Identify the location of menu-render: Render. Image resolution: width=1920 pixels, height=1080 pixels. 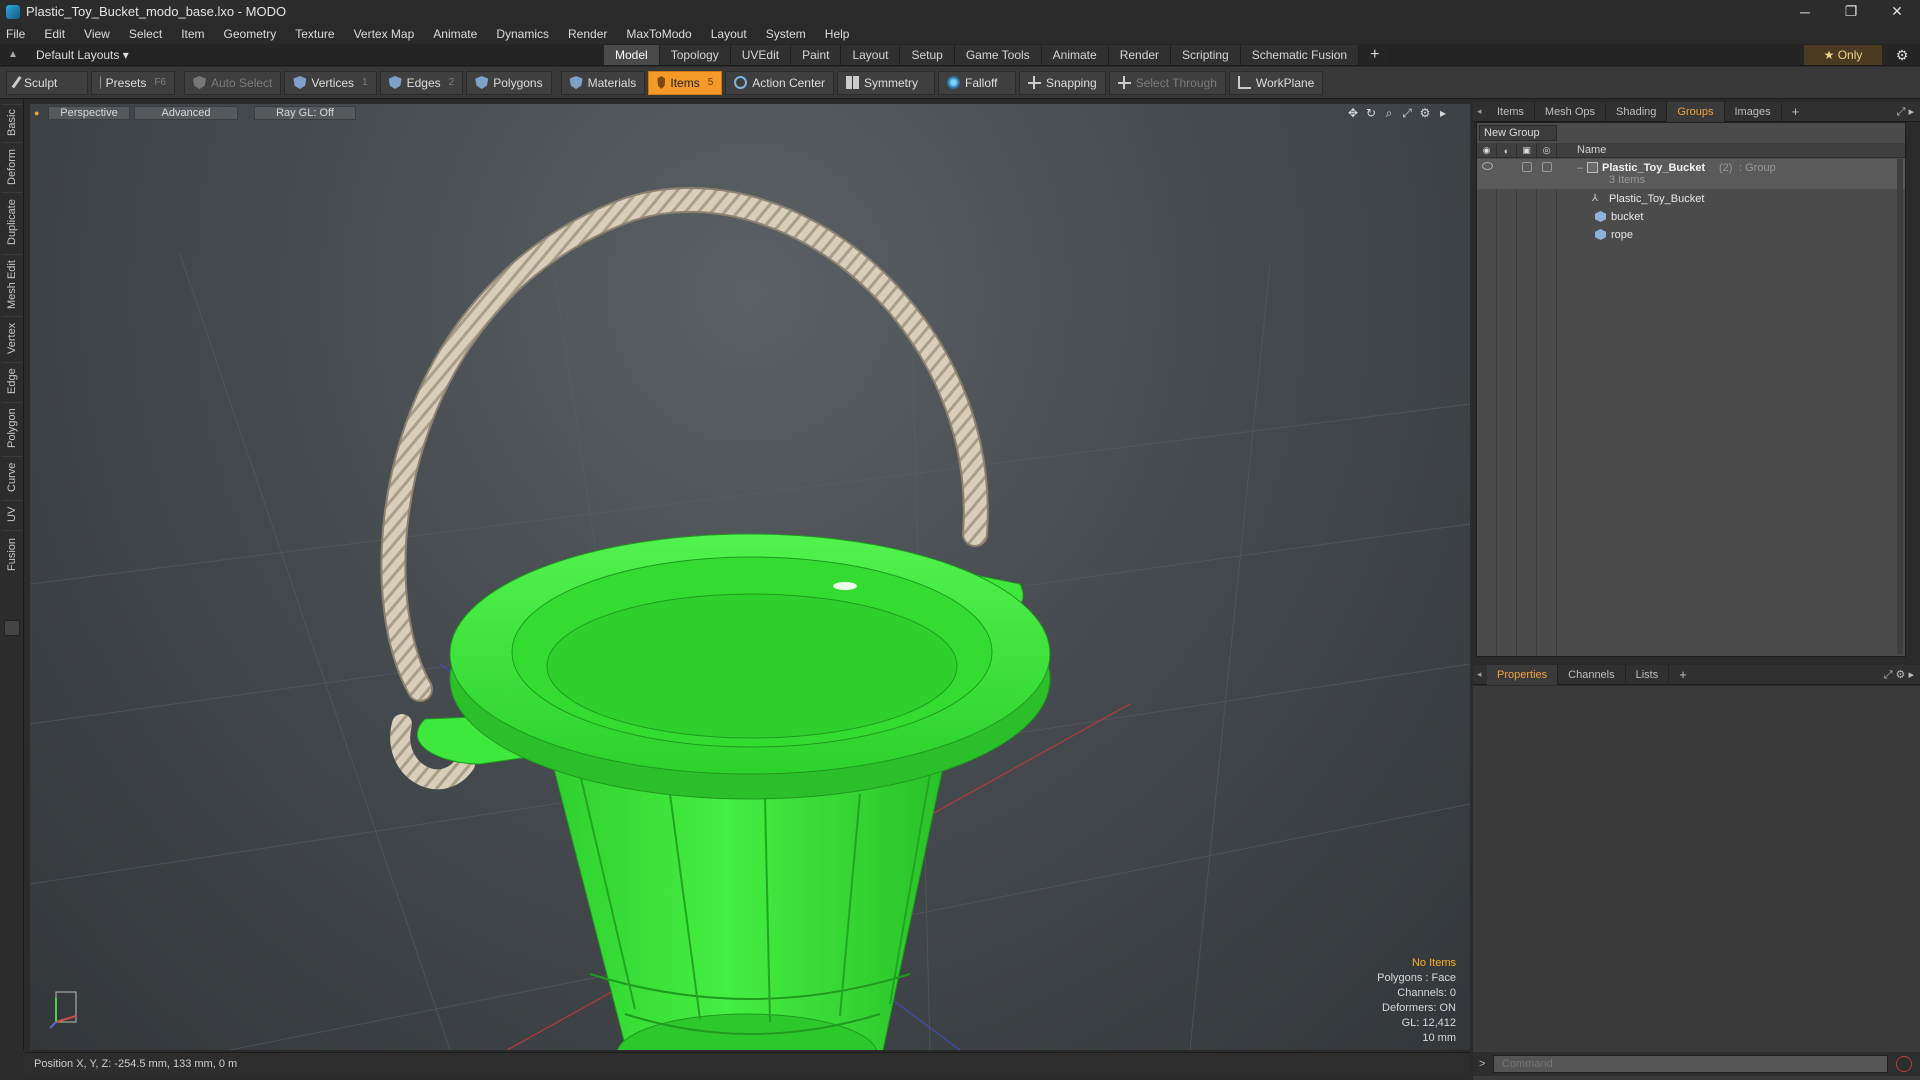
(587, 34).